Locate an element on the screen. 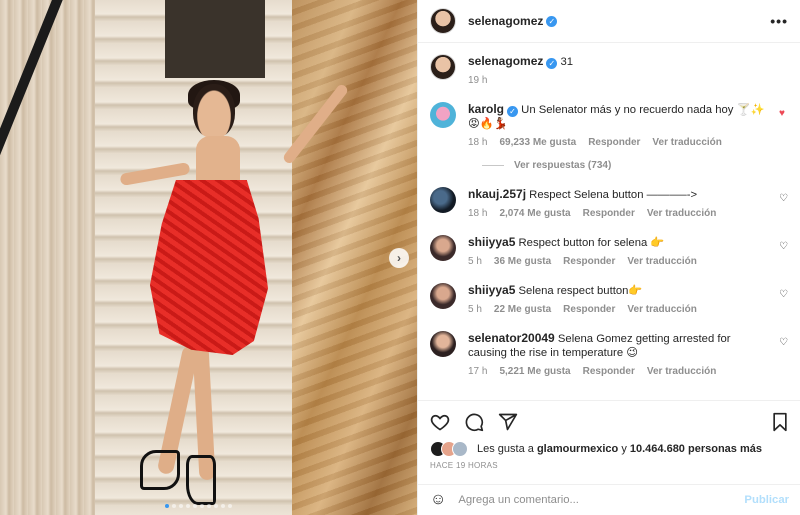 The width and height of the screenshot is (800, 515). bookmark-icon is located at coordinates (780, 422).